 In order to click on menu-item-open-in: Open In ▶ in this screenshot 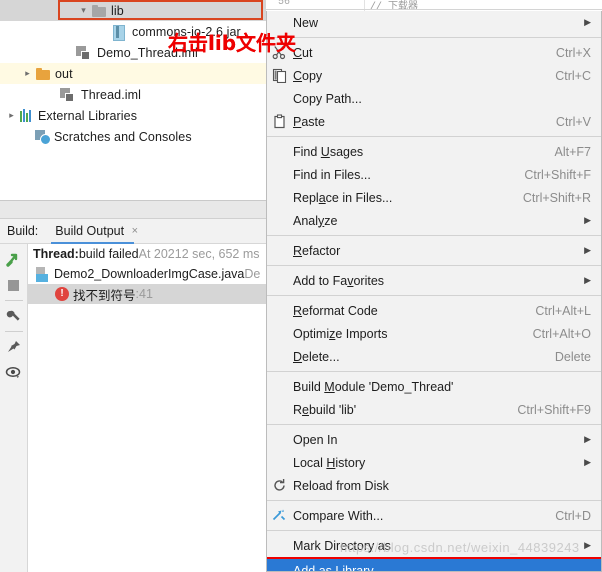, I will do `click(434, 439)`.